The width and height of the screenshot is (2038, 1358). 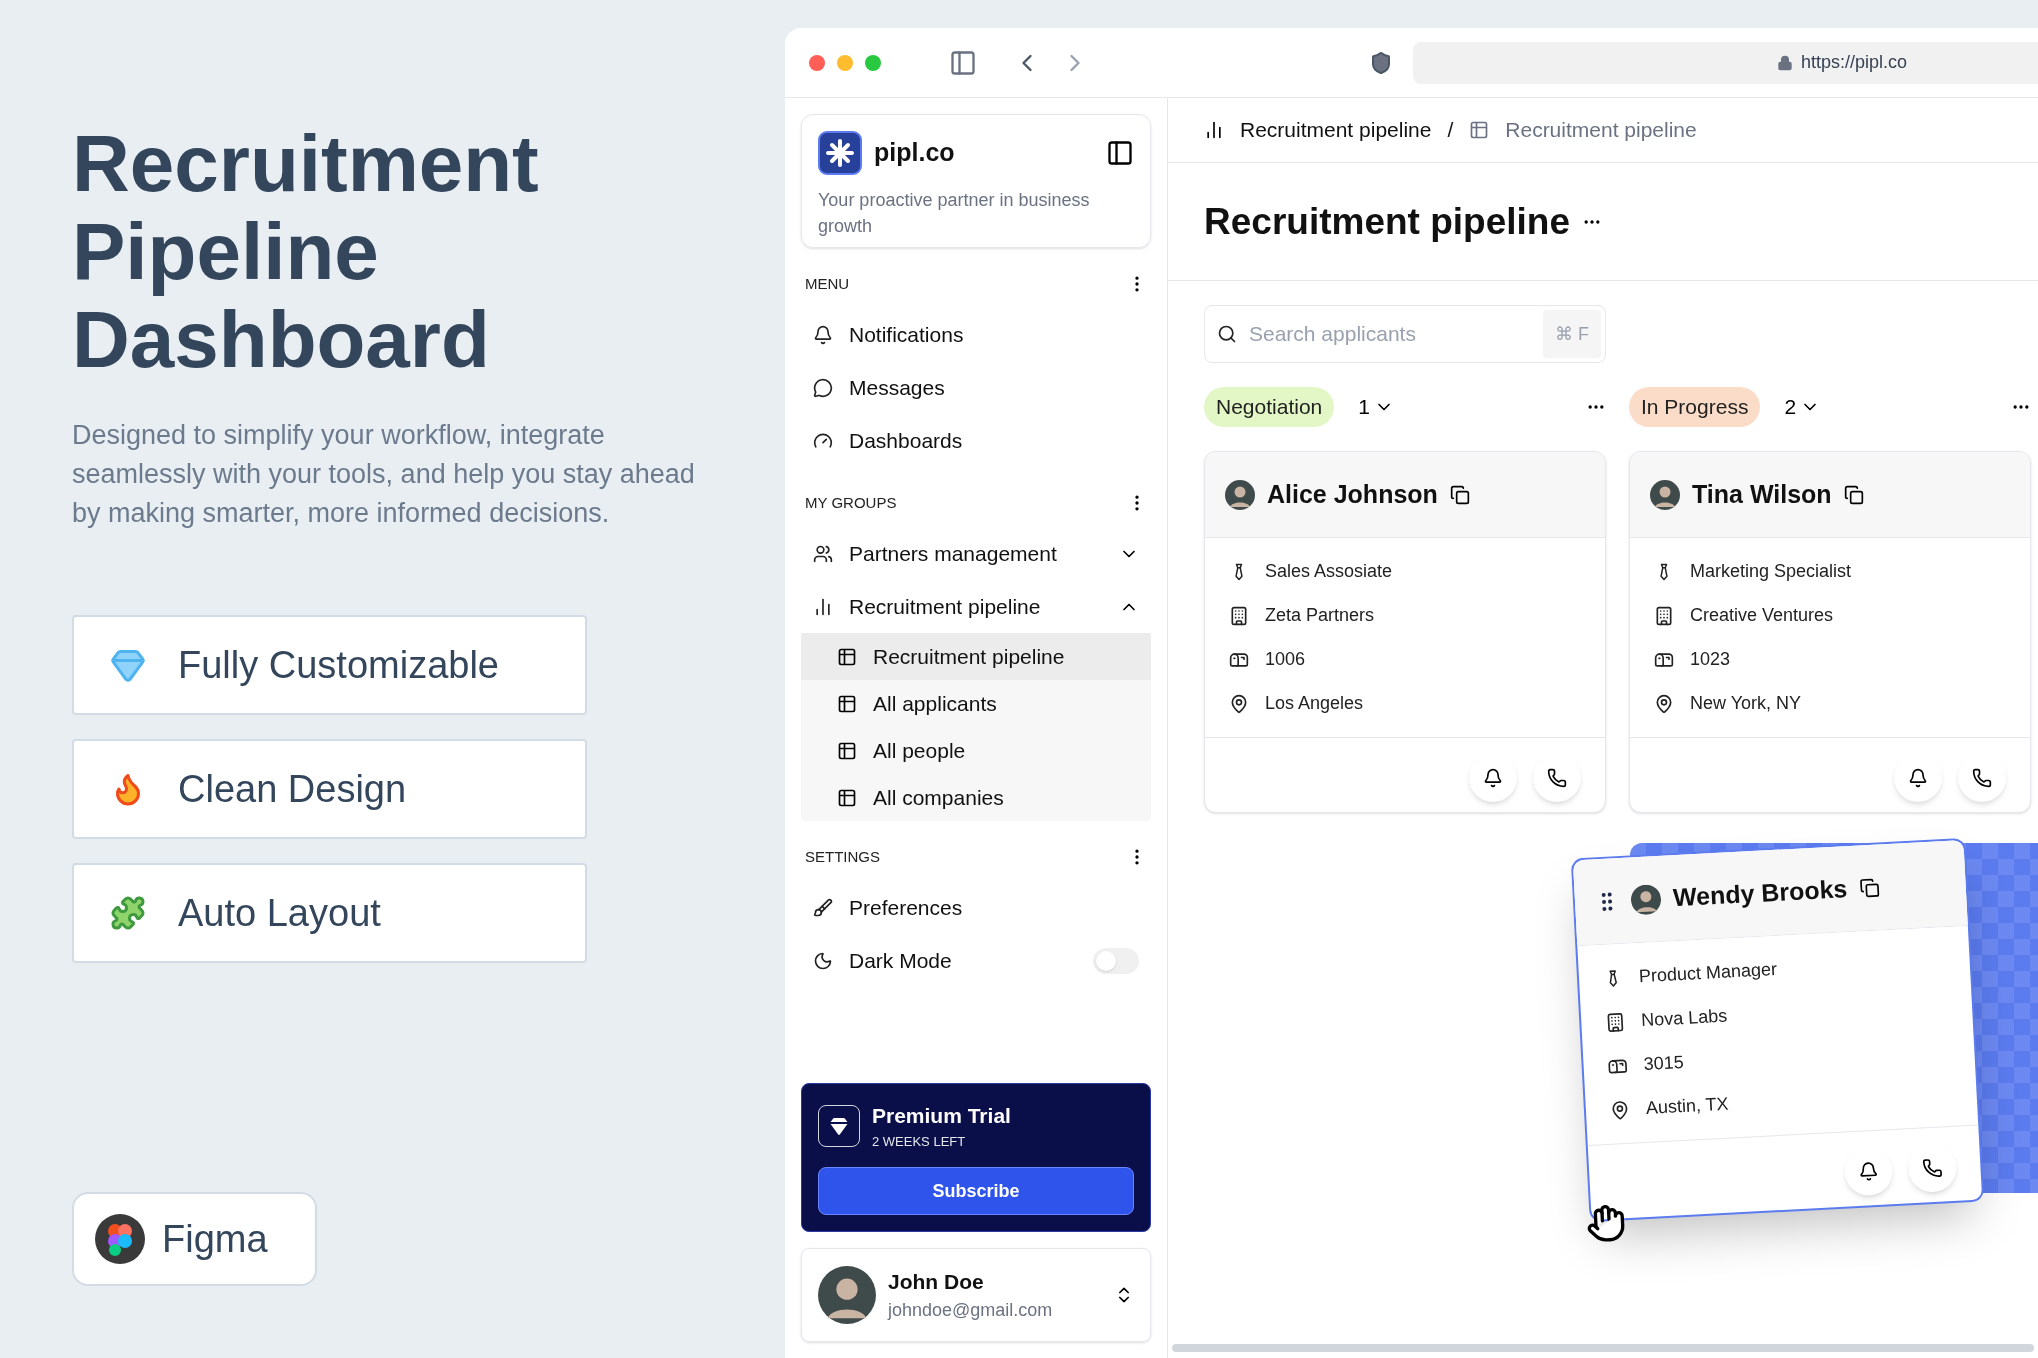 I want to click on nav-label: All companies, so click(x=938, y=797).